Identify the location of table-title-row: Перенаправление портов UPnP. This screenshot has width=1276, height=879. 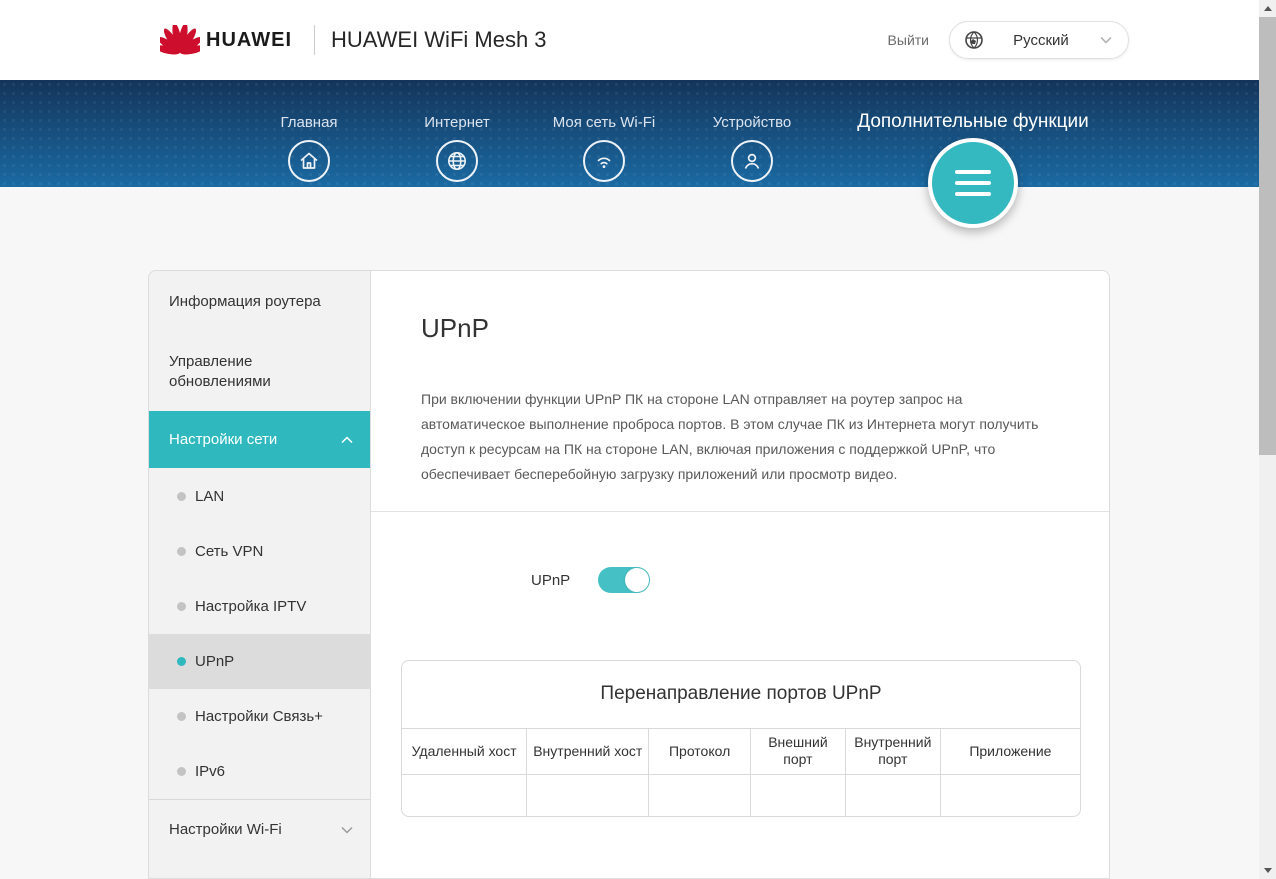
(741, 695).